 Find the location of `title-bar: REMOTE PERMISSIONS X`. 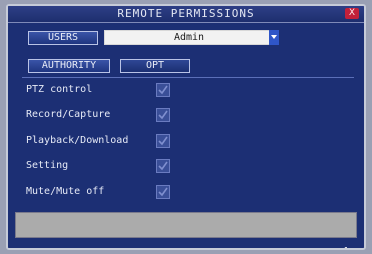

title-bar: REMOTE PERMISSIONS X is located at coordinates (186, 14).